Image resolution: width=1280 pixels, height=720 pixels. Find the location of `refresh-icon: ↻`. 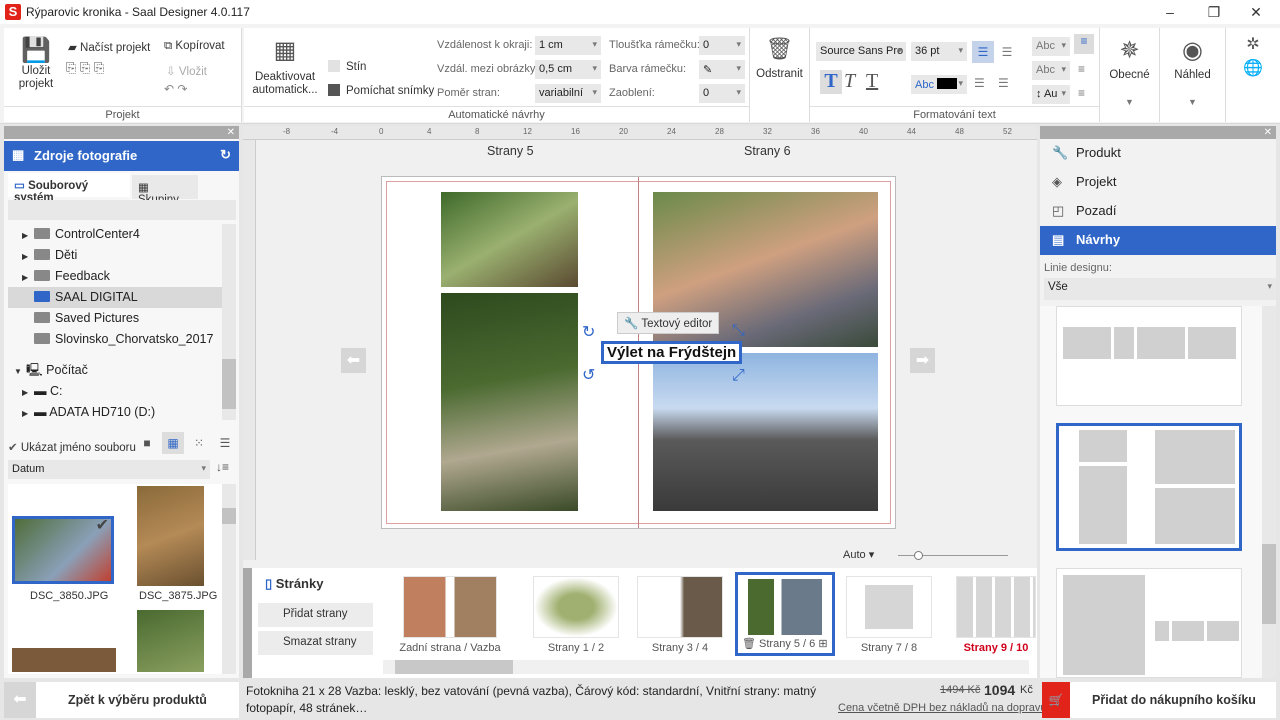

refresh-icon: ↻ is located at coordinates (225, 155).